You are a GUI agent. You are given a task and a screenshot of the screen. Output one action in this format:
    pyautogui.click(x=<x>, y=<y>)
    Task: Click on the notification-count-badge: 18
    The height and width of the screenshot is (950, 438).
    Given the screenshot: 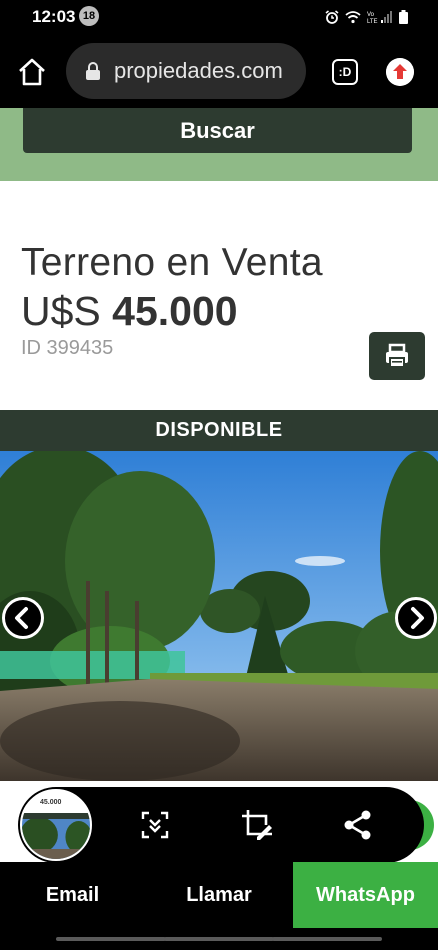 What is the action you would take?
    pyautogui.click(x=89, y=16)
    